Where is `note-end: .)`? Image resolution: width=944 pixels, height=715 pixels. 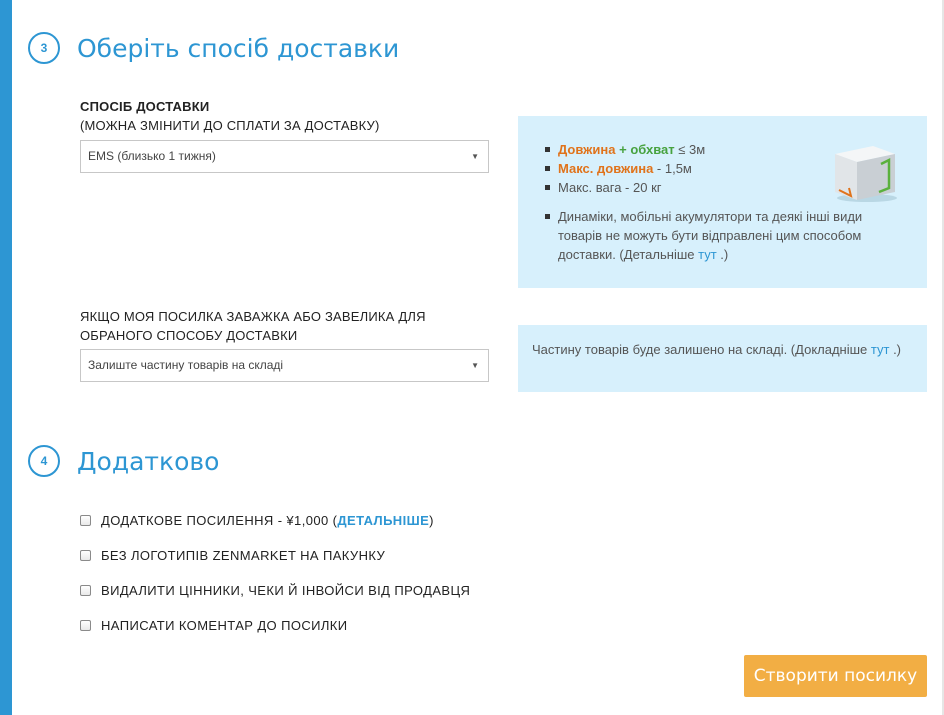
note-end: .) is located at coordinates (722, 254).